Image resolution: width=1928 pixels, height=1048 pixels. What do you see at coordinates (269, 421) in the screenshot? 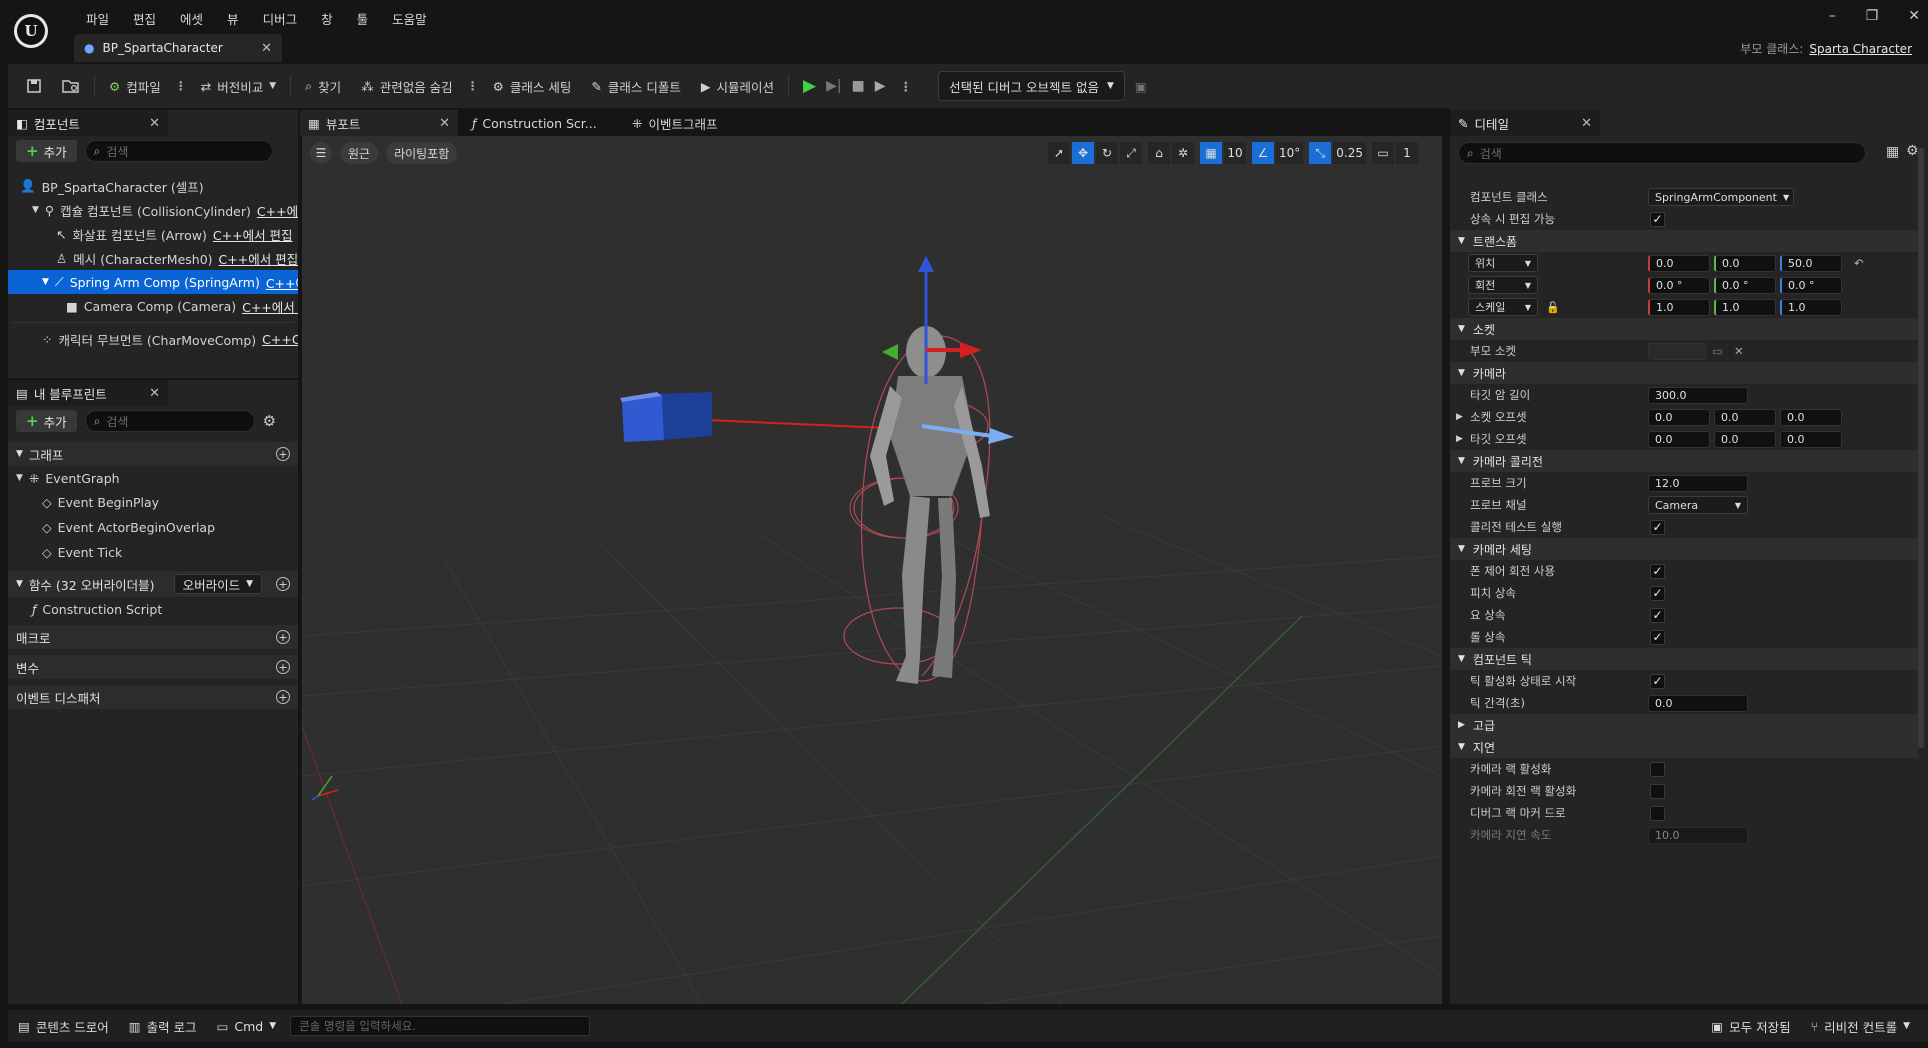
I see `gear-icon: ⚙` at bounding box center [269, 421].